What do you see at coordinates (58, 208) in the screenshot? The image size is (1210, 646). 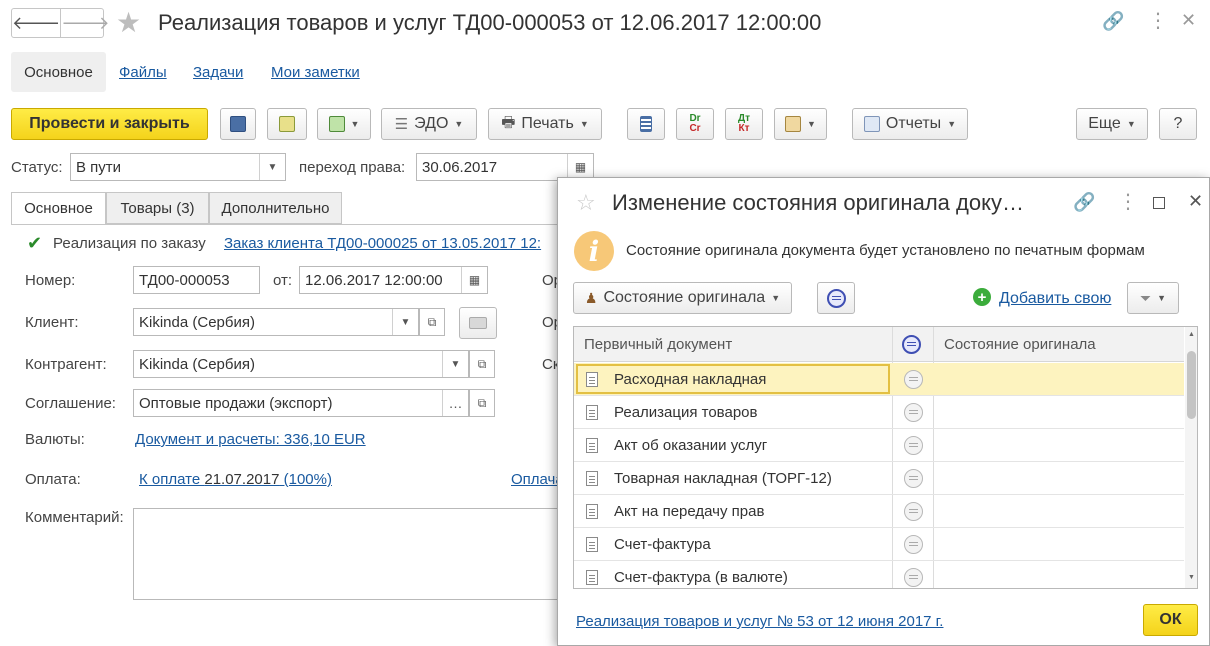 I see `tab-main: Основное` at bounding box center [58, 208].